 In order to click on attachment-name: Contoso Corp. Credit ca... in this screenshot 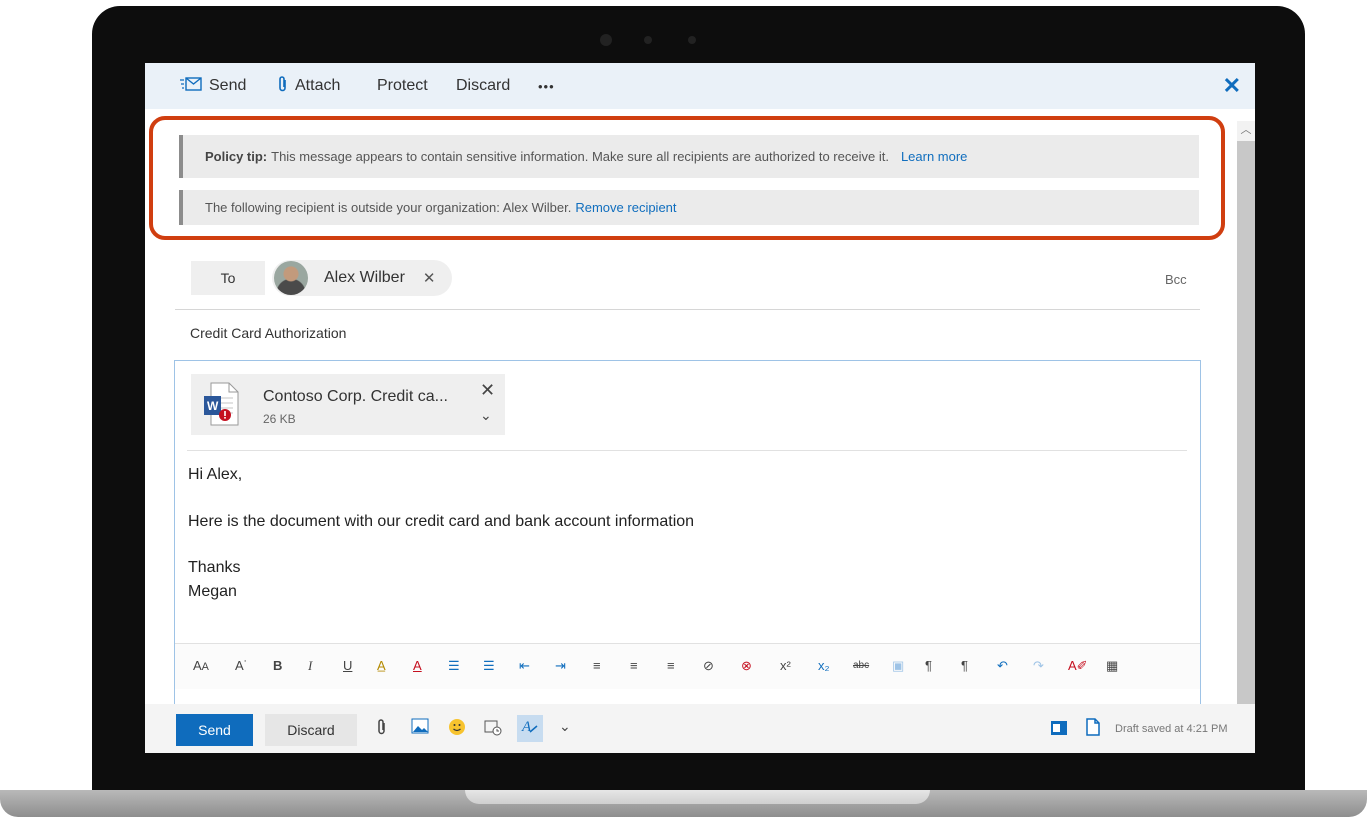, I will do `click(355, 396)`.